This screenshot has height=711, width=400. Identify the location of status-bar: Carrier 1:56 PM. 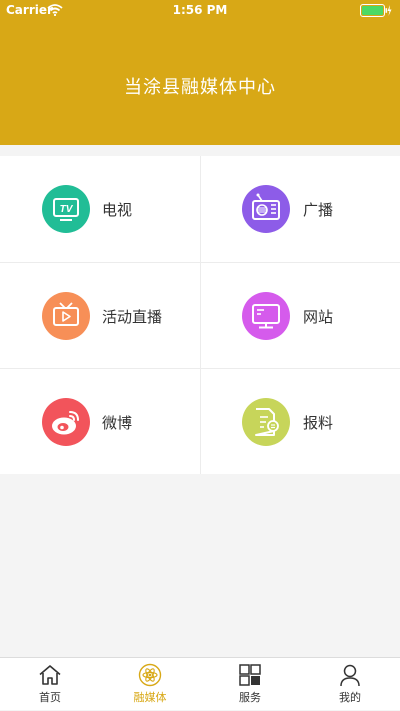
(200, 11).